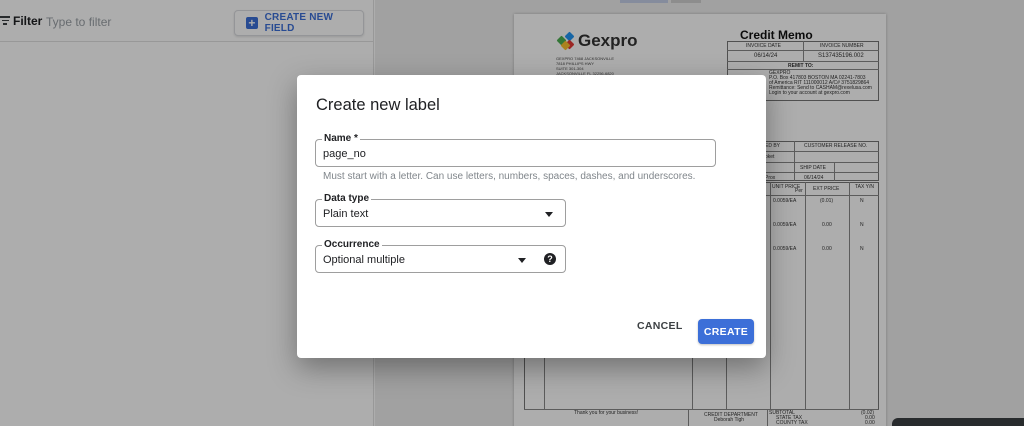 The image size is (1024, 426). Describe the element at coordinates (440, 256) in the screenshot. I see `occurrence-select: Occurrence Optional multiple ?` at that location.